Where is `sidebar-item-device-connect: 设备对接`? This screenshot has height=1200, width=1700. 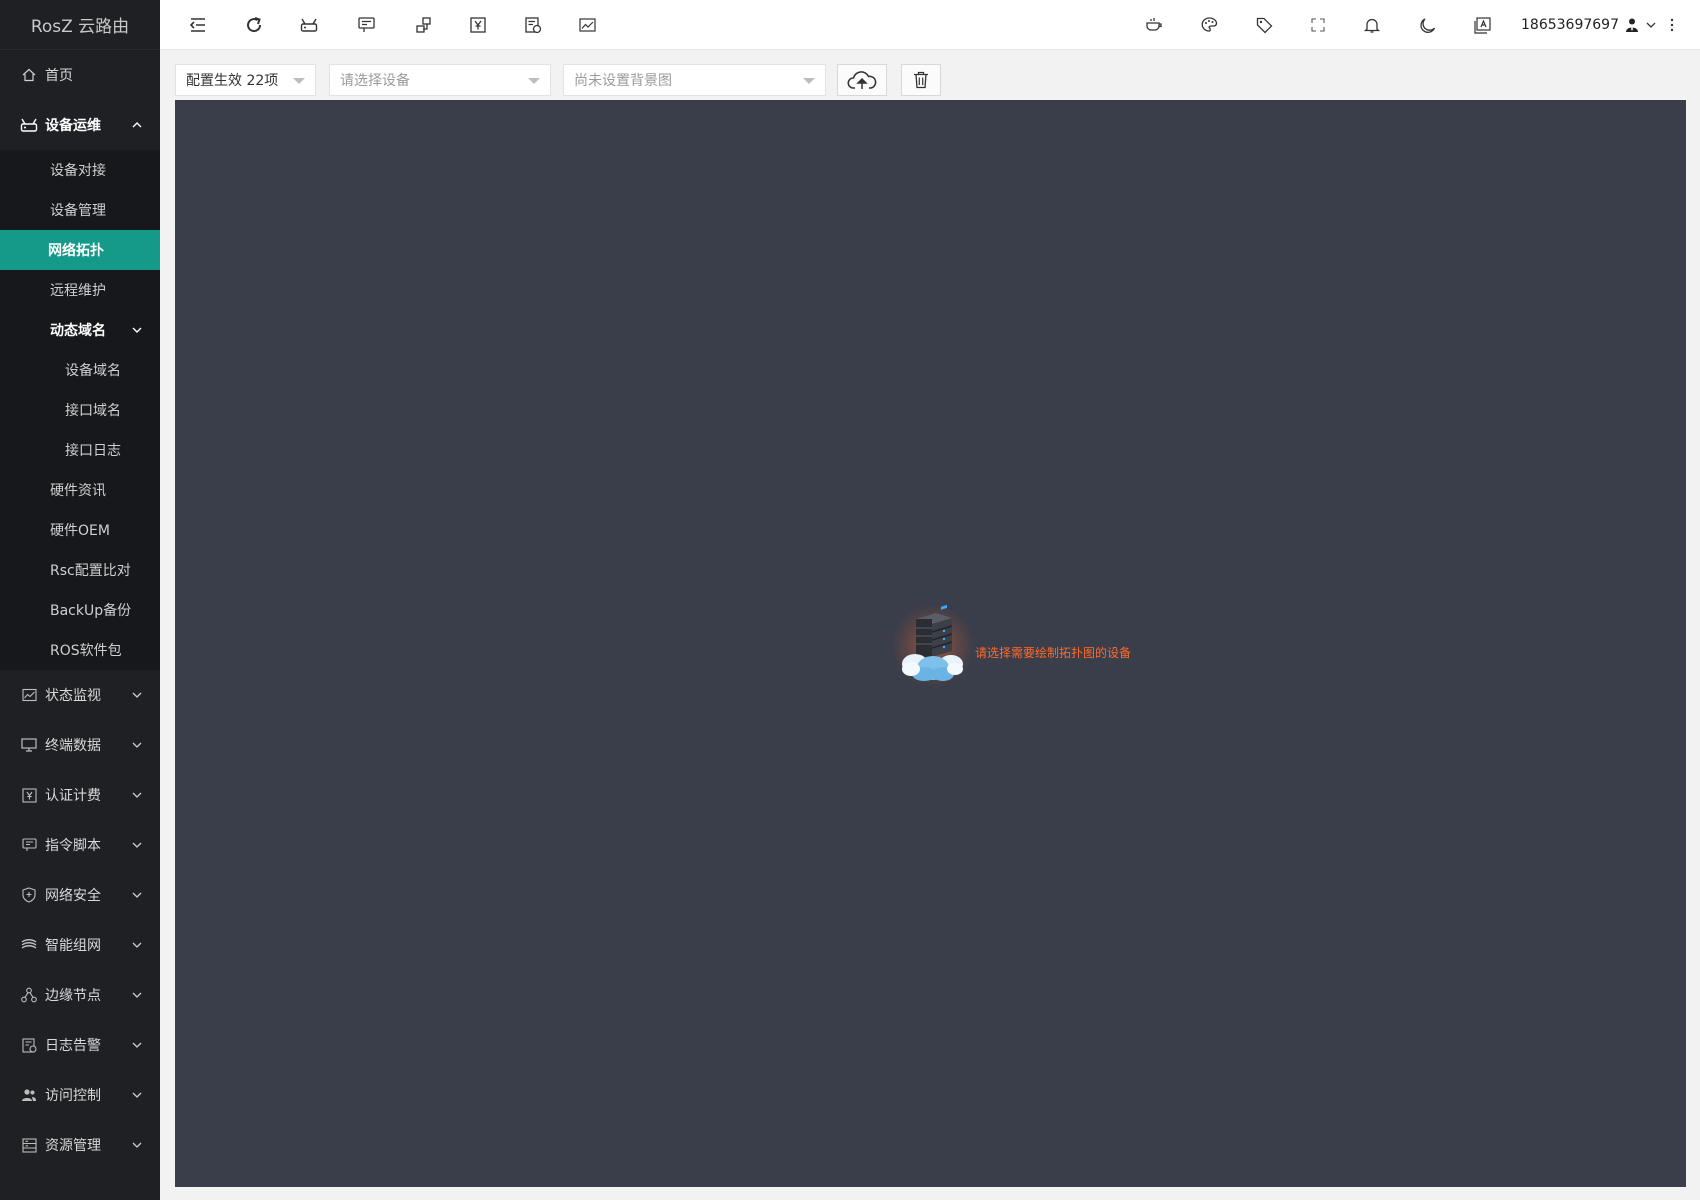 sidebar-item-device-connect: 设备对接 is located at coordinates (80, 170).